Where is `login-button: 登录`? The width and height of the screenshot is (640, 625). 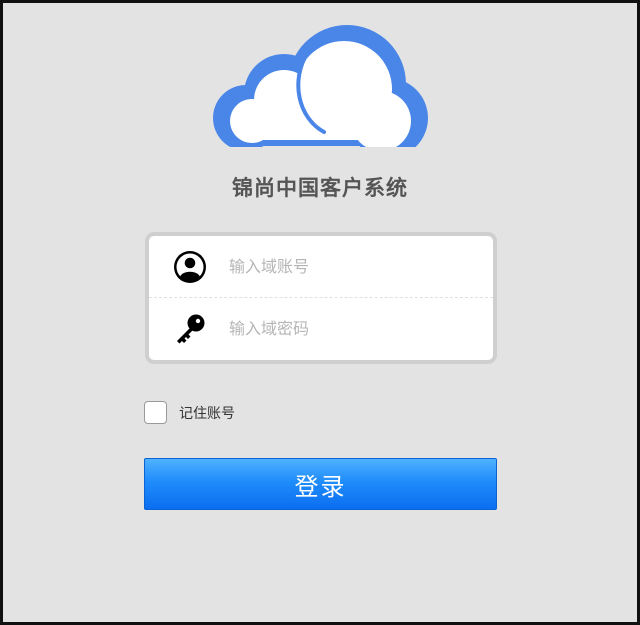
login-button: 登录 is located at coordinates (320, 484).